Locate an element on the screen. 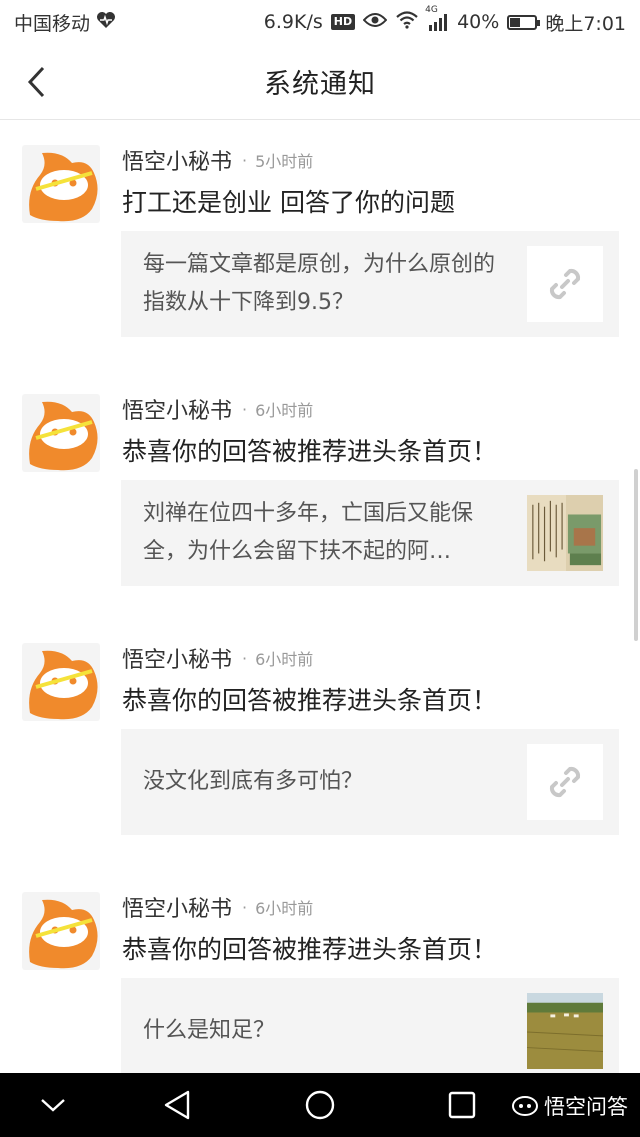 The width and height of the screenshot is (640, 1137). nav-back-button is located at coordinates (177, 1105).